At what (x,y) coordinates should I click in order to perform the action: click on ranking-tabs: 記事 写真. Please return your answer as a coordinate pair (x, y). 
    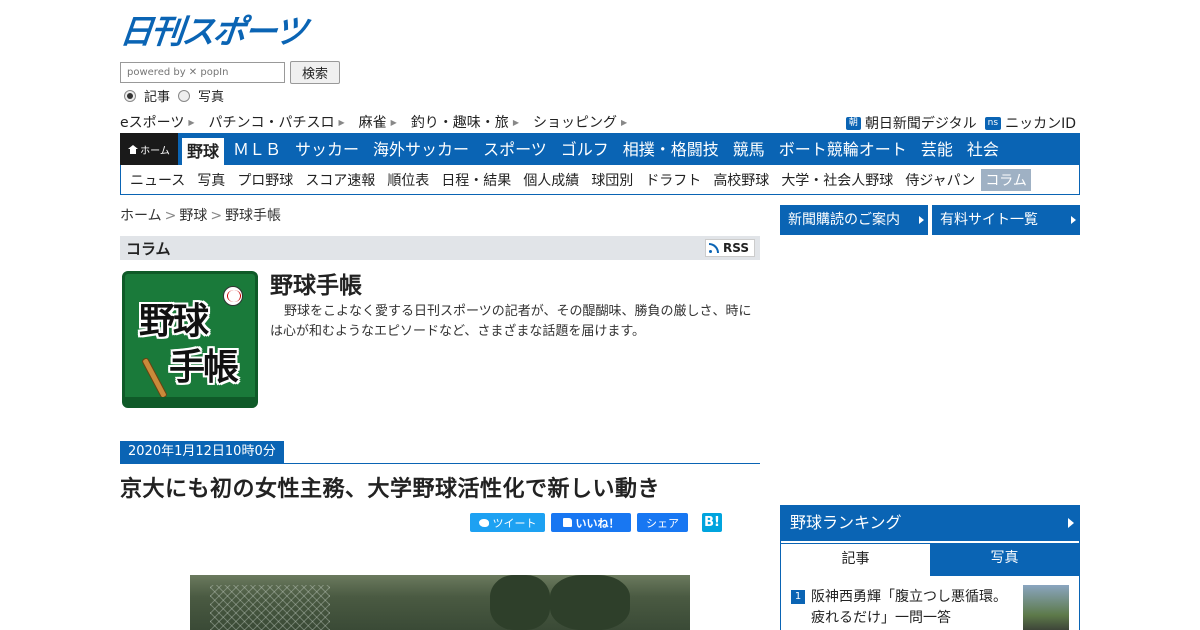
    Looking at the image, I should click on (930, 559).